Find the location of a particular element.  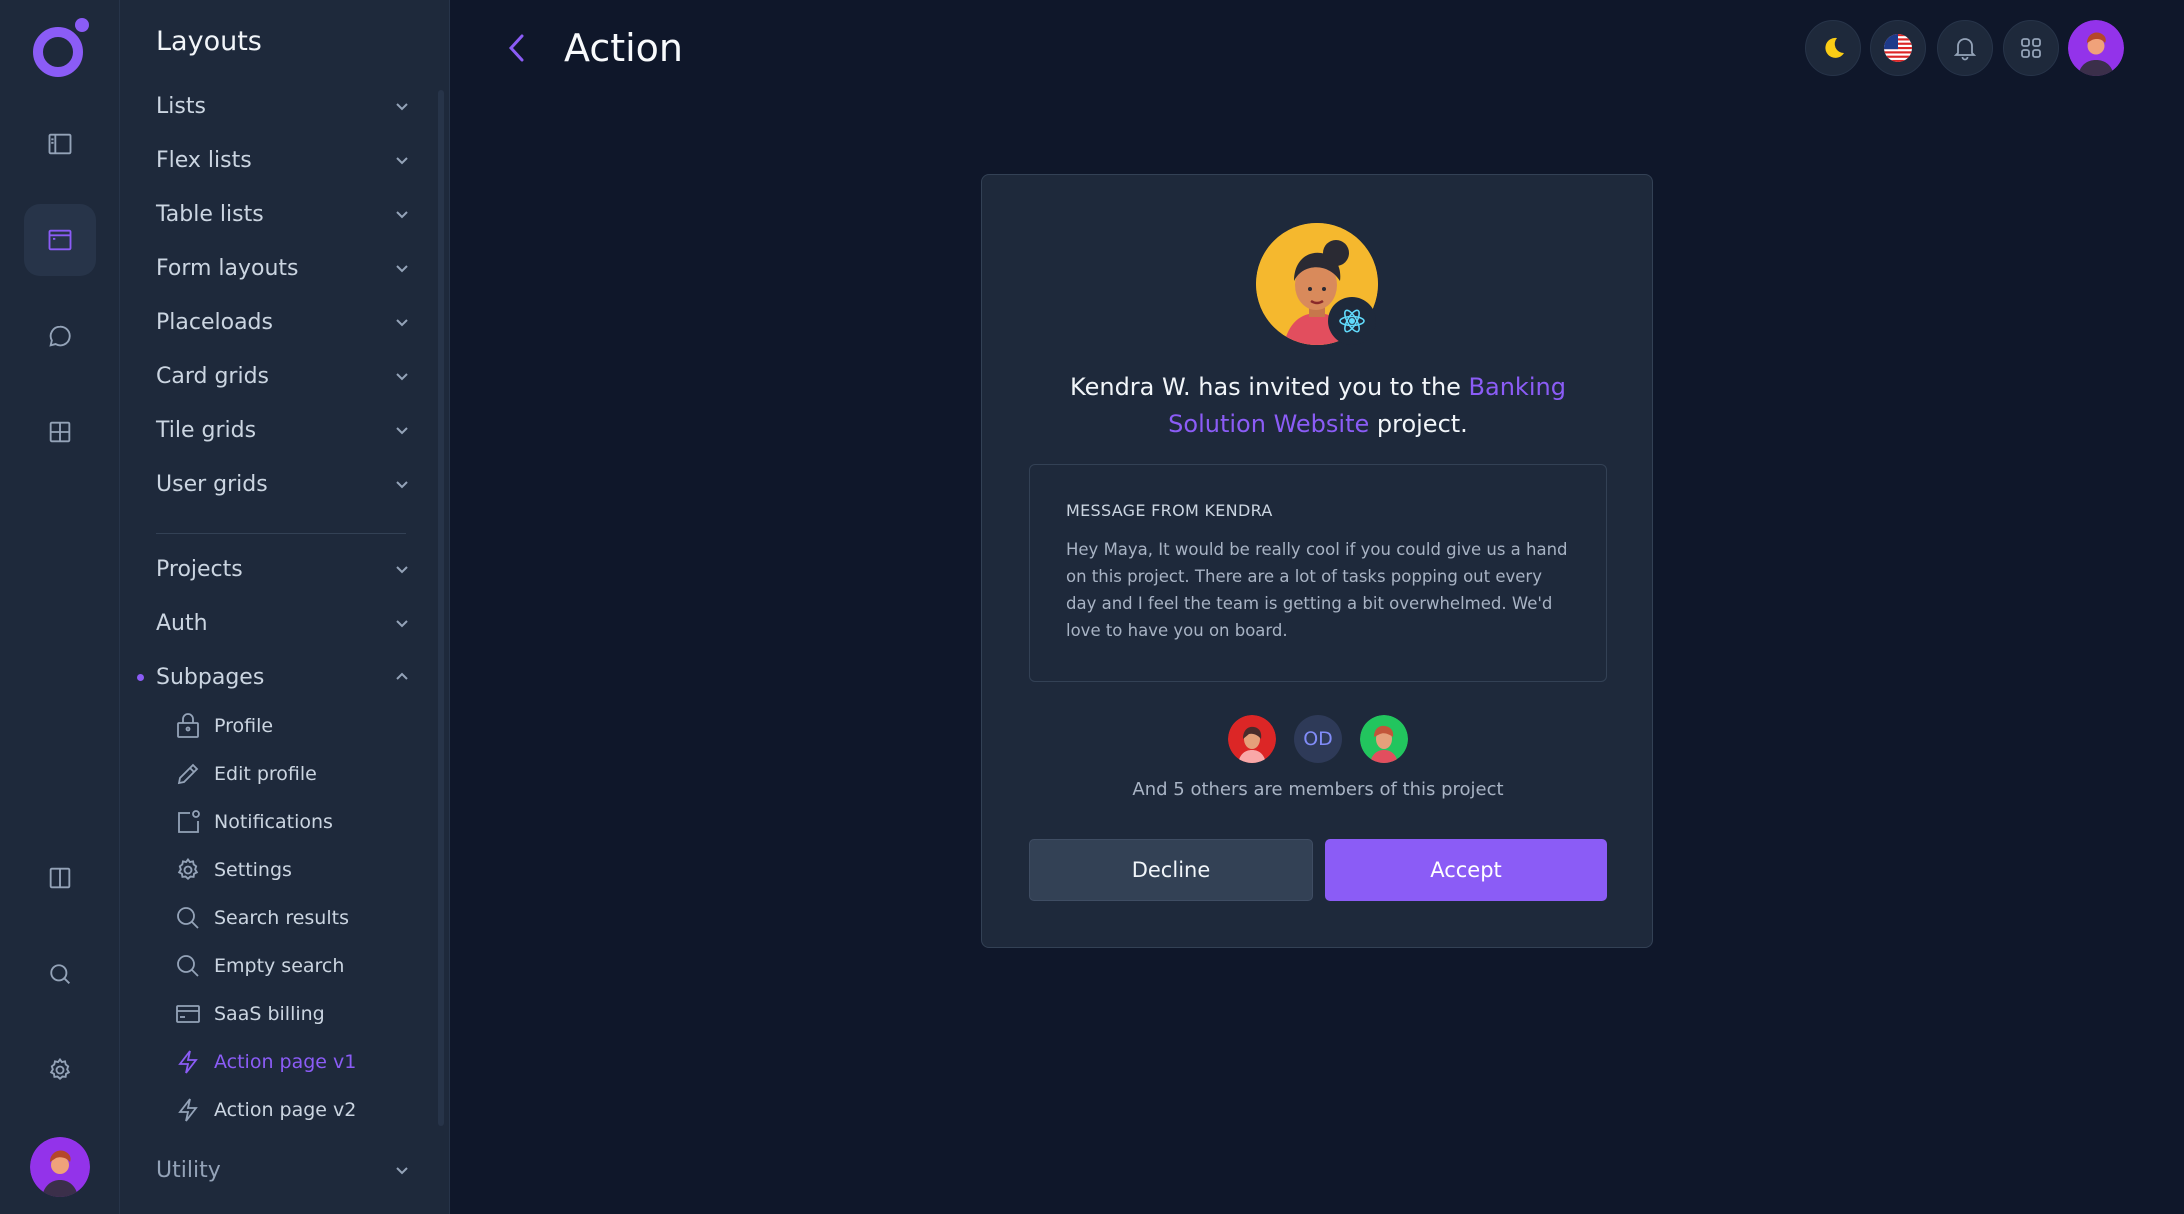

sub-item-label: Action page v1 is located at coordinates (285, 1062).